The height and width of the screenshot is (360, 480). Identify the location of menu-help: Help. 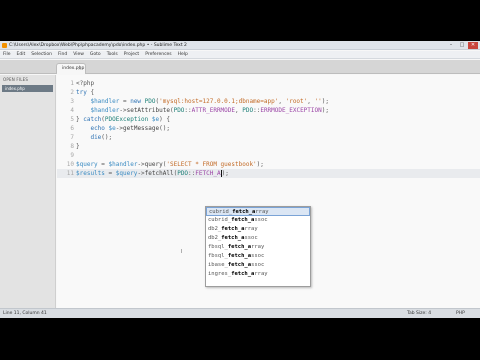
(183, 54).